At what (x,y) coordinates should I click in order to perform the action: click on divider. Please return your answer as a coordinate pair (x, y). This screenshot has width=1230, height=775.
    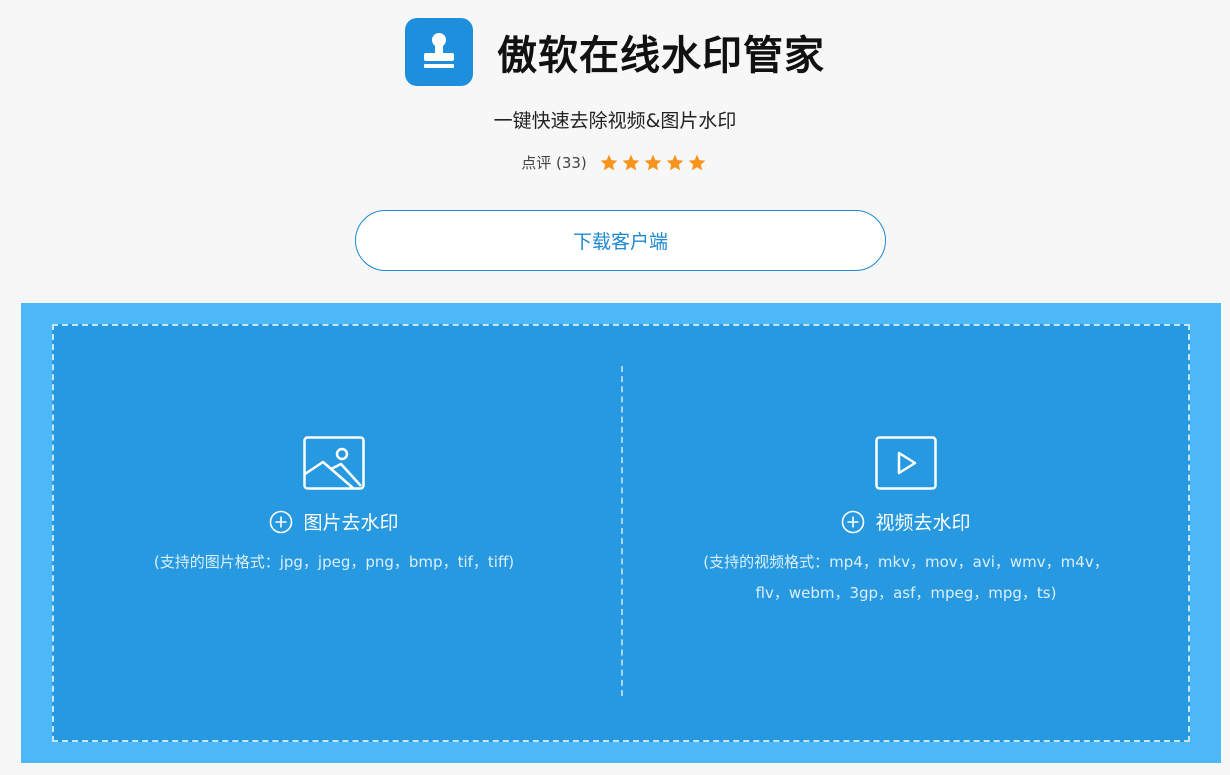
    Looking at the image, I should click on (622, 531).